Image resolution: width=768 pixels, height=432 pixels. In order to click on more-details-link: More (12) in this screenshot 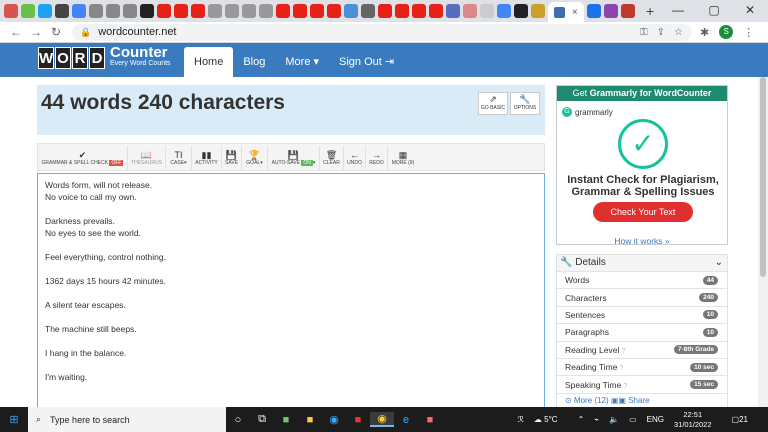, I will do `click(591, 400)`.